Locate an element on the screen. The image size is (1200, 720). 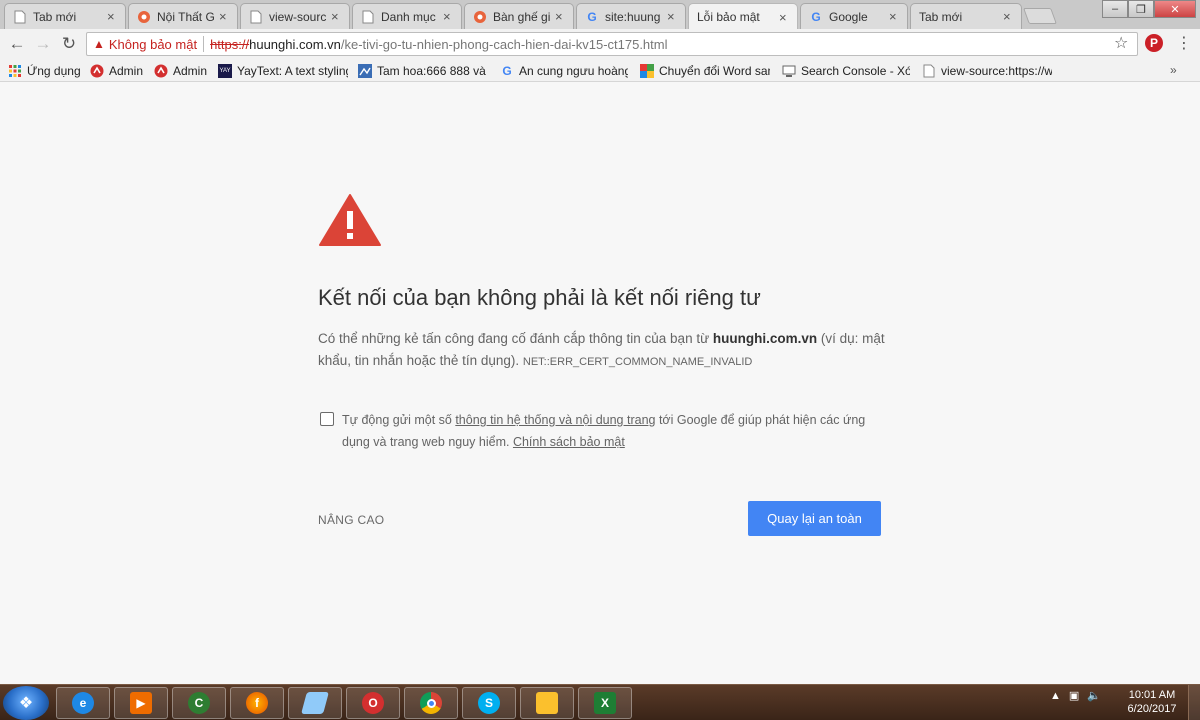
windows-taskbar: ❖ e ▶ C f O S X ▲ ▣ 🔈 10:01 AM 6/20/2017 is located at coordinates (600, 702).